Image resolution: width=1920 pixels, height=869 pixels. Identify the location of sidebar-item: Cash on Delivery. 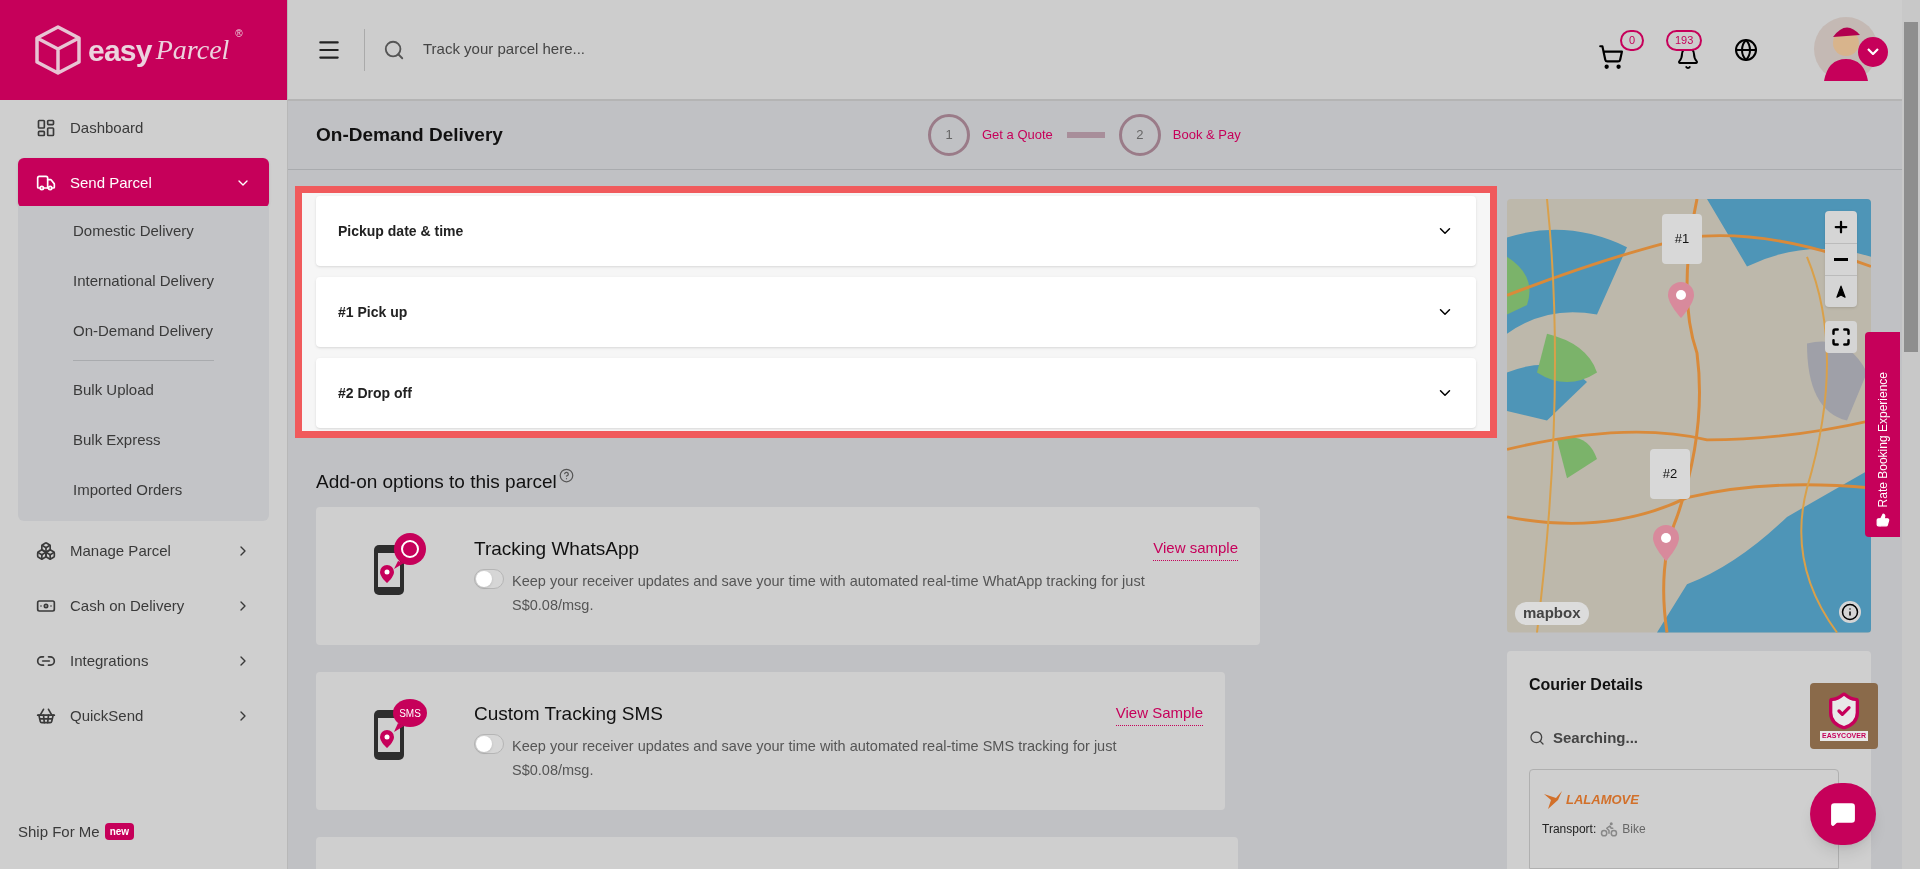
(143, 606).